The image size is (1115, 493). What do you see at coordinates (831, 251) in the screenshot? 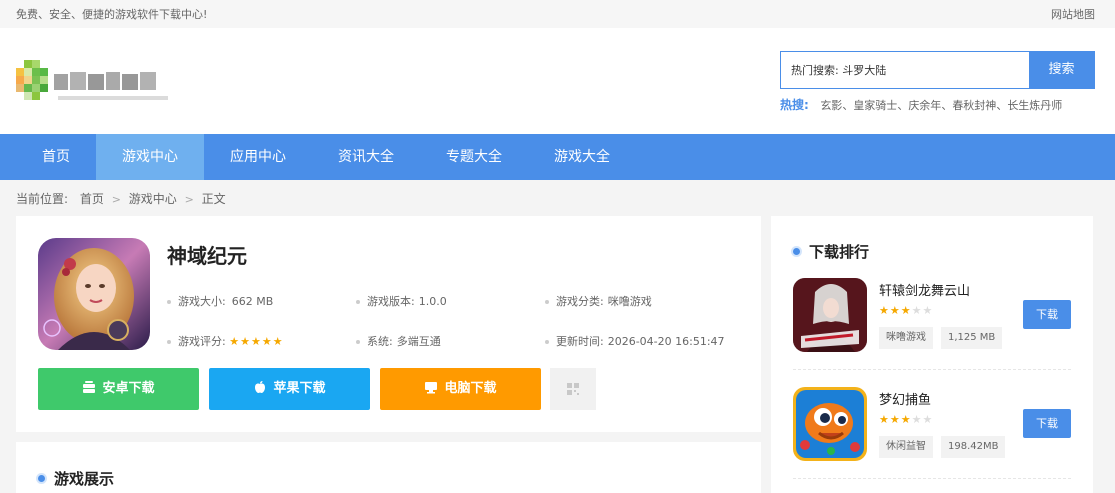
I see `ranking-title: 下载排行` at bounding box center [831, 251].